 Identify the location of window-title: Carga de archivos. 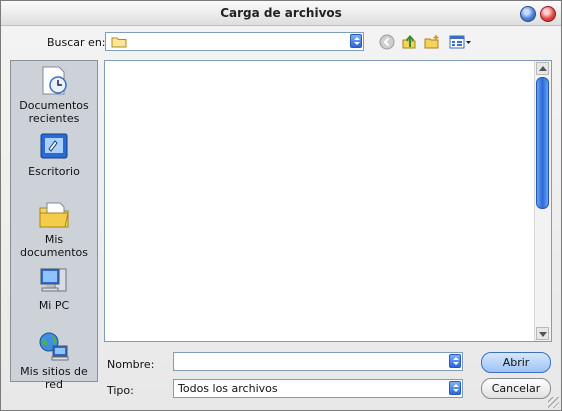
(281, 13).